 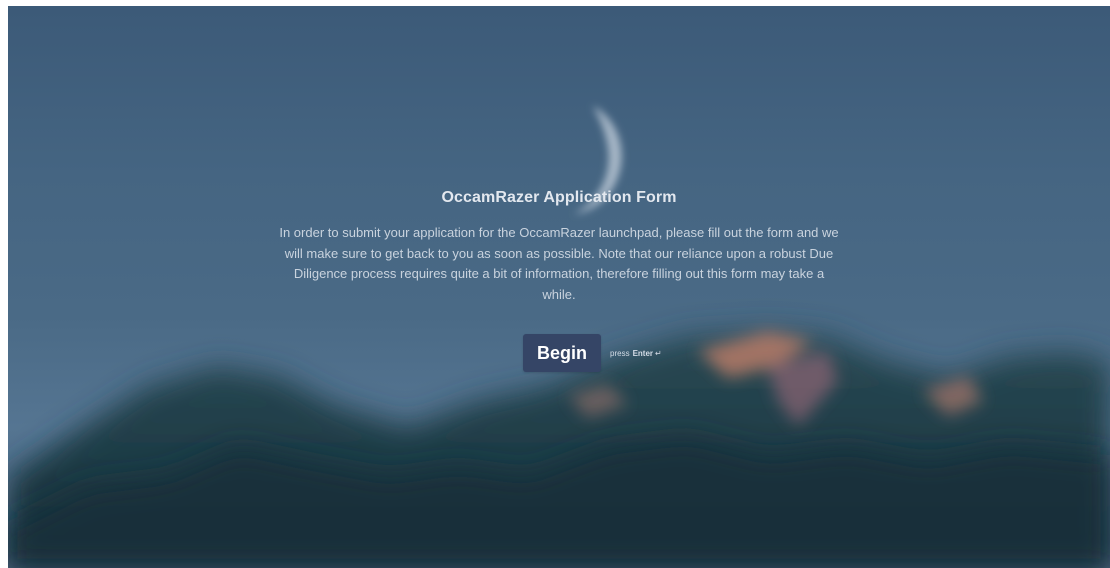 What do you see at coordinates (559, 197) in the screenshot?
I see `form-title: OccamRazer Application Form` at bounding box center [559, 197].